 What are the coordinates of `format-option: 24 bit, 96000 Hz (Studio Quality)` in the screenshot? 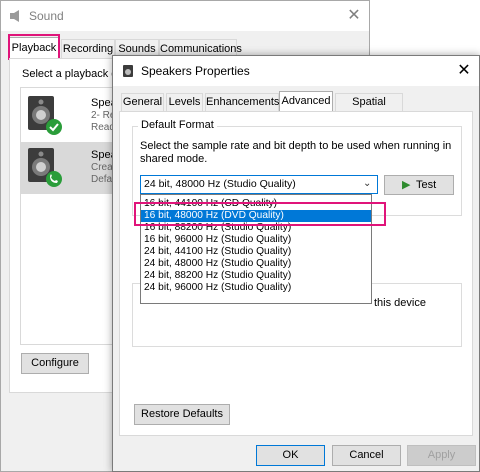 It's located at (256, 288).